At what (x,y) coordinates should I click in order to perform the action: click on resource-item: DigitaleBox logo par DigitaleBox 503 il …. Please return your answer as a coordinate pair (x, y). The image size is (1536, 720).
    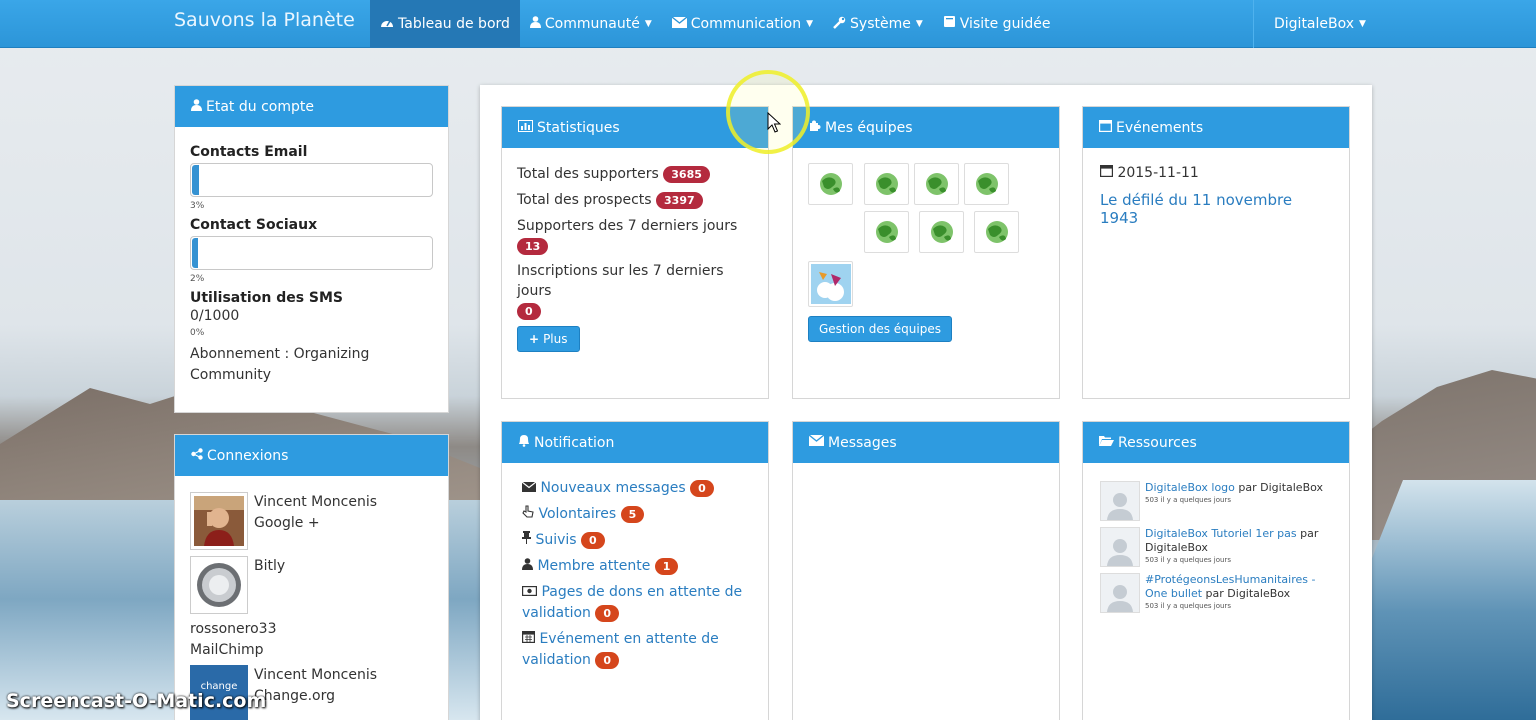
    Looking at the image, I should click on (1216, 501).